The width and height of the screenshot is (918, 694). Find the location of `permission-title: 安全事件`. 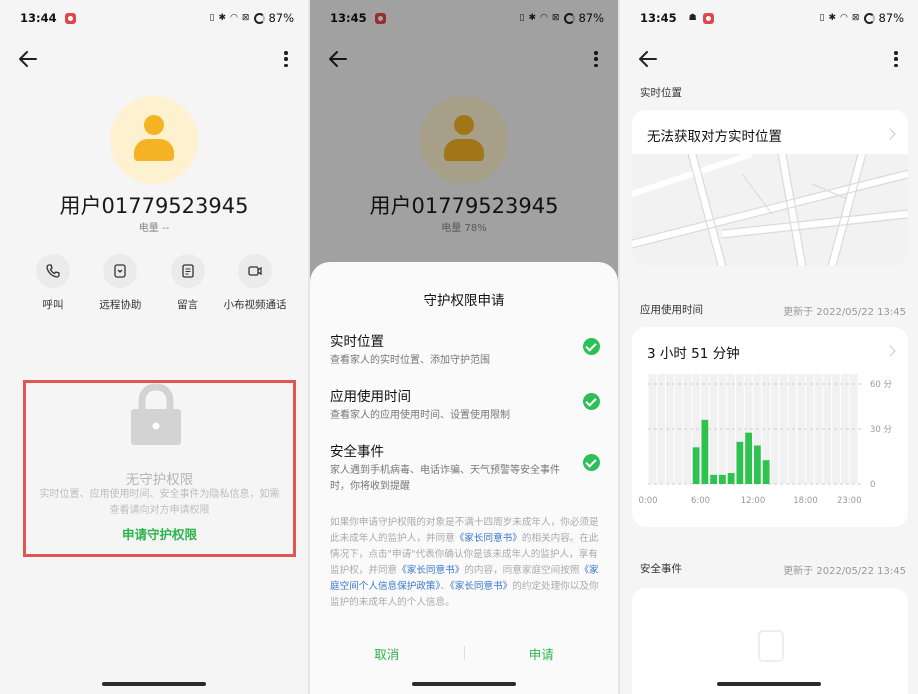

permission-title: 安全事件 is located at coordinates (357, 452).